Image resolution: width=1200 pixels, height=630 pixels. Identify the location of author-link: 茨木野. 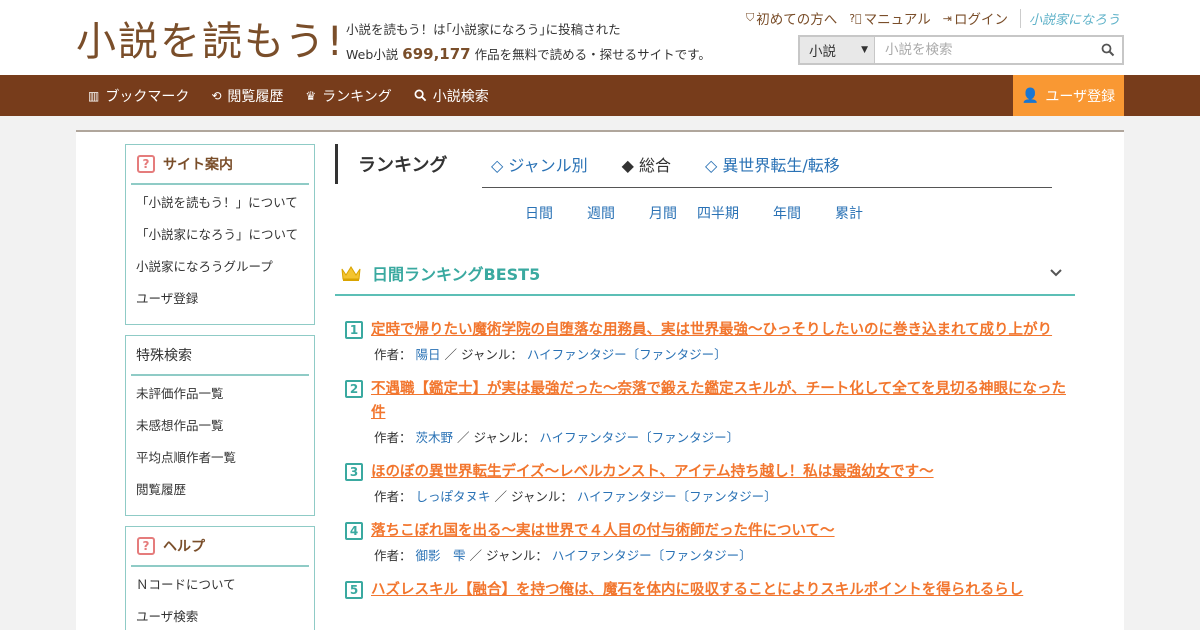
(435, 437).